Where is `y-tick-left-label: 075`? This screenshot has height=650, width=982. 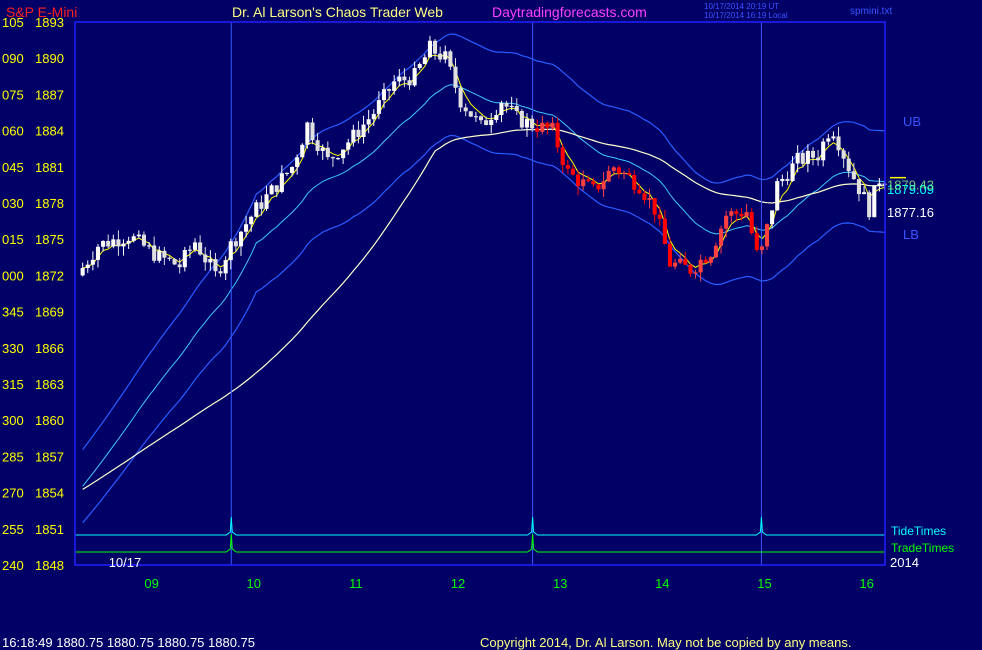 y-tick-left-label: 075 is located at coordinates (13, 94).